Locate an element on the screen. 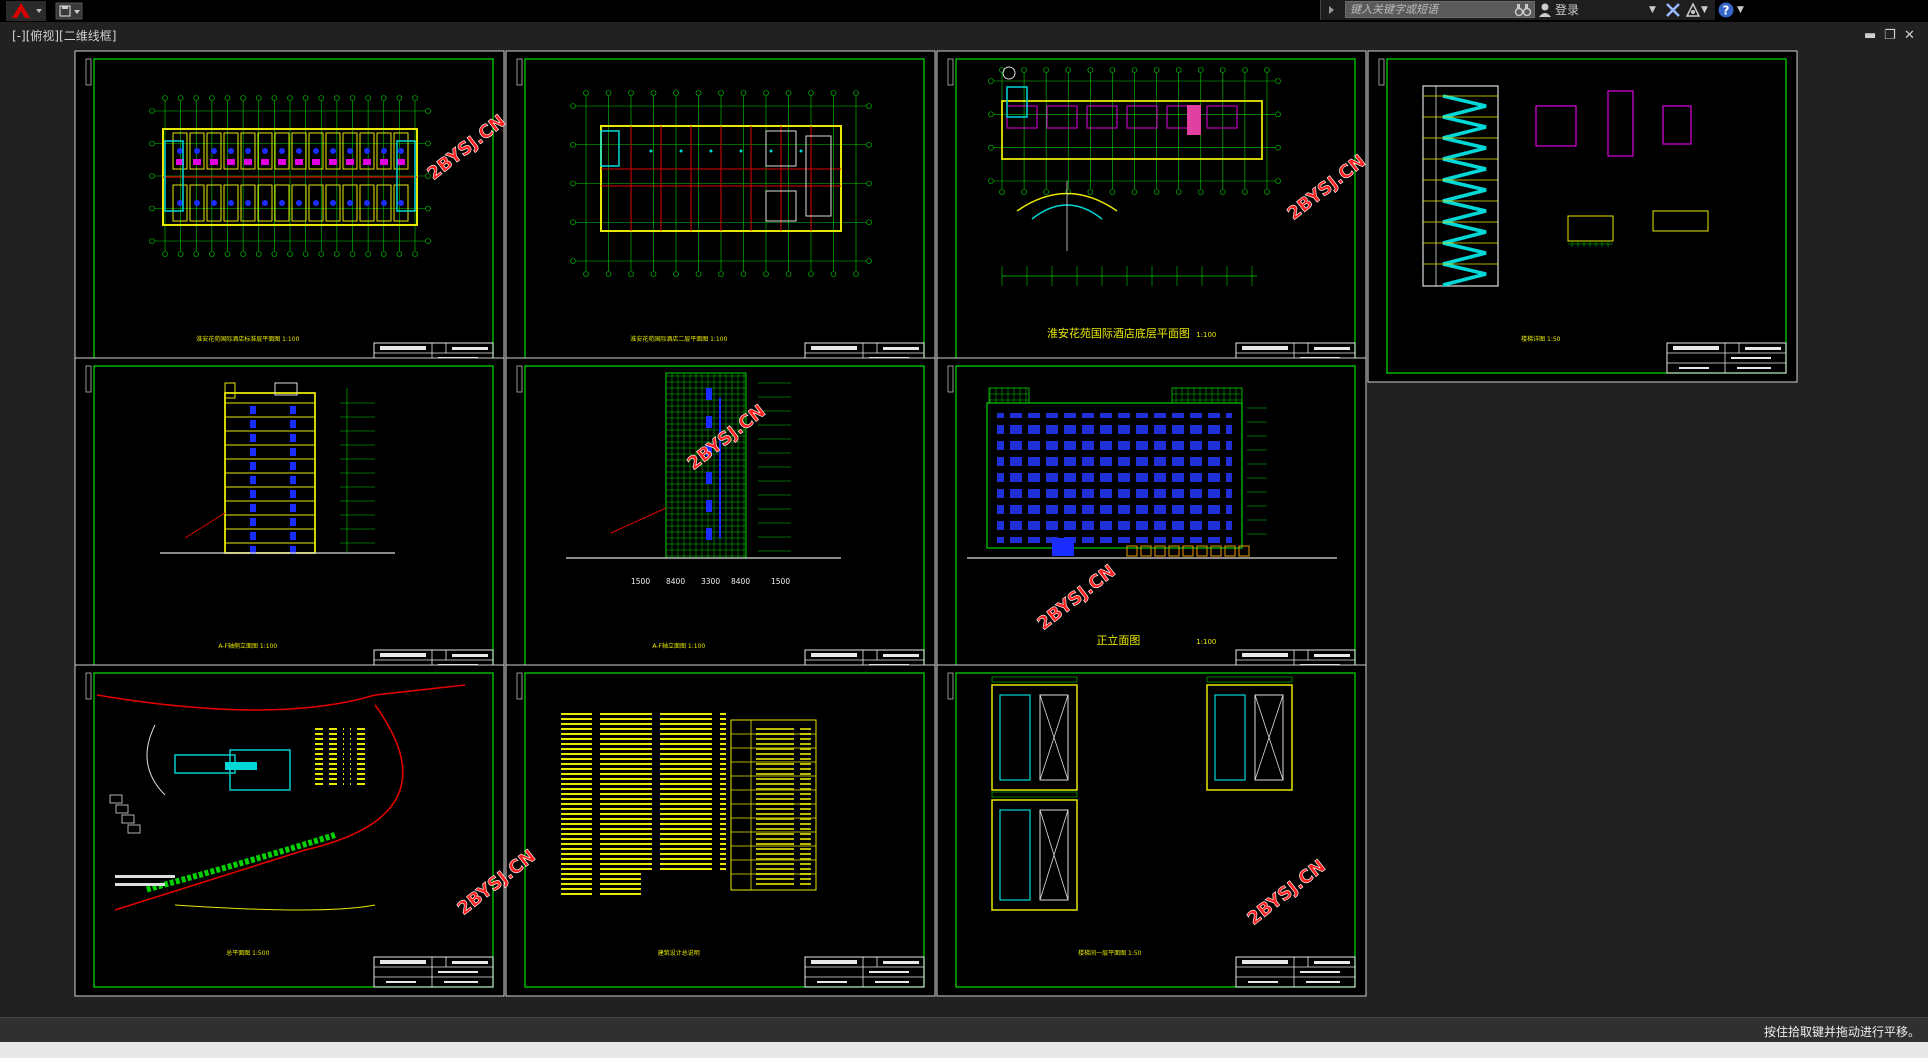  minimize-icon: ▬ is located at coordinates (1870, 35).